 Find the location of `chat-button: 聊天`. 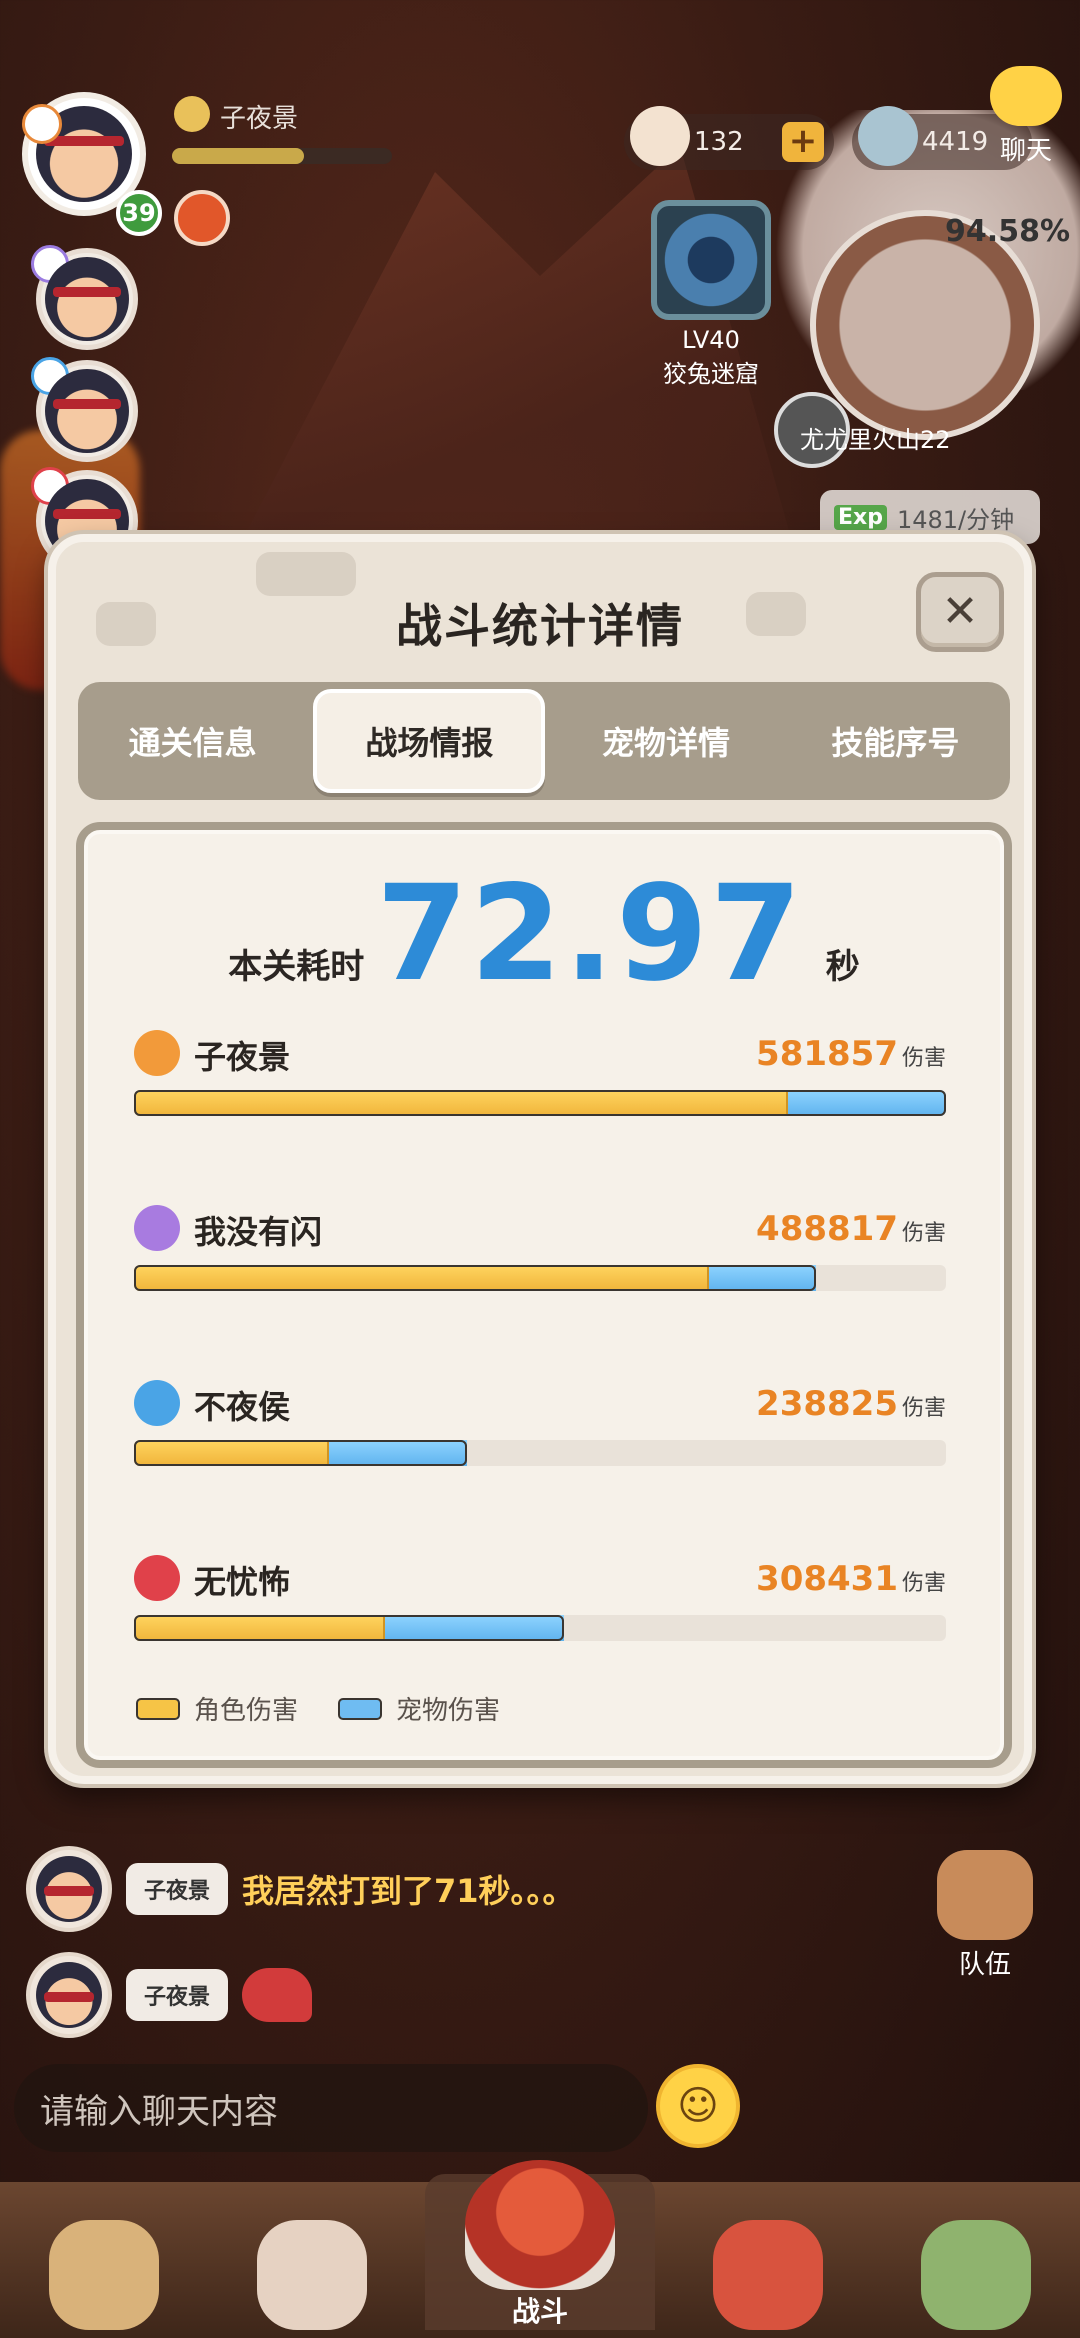

chat-button: 聊天 is located at coordinates (1026, 116).